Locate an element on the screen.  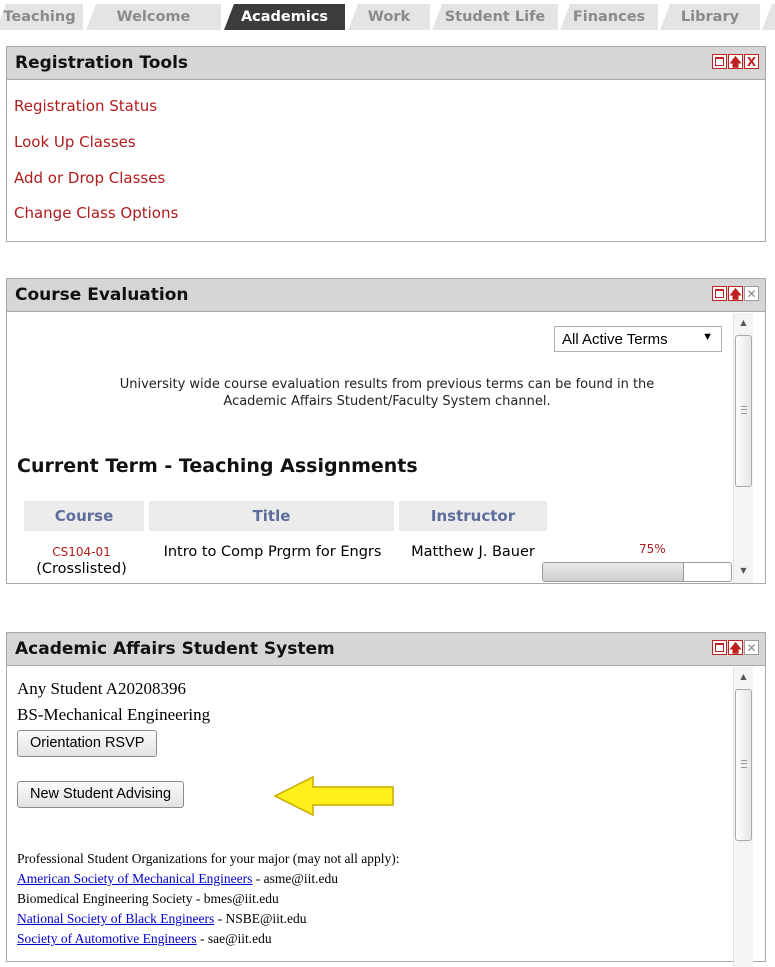
tab-welcome: Welcome is located at coordinates (153, 17).